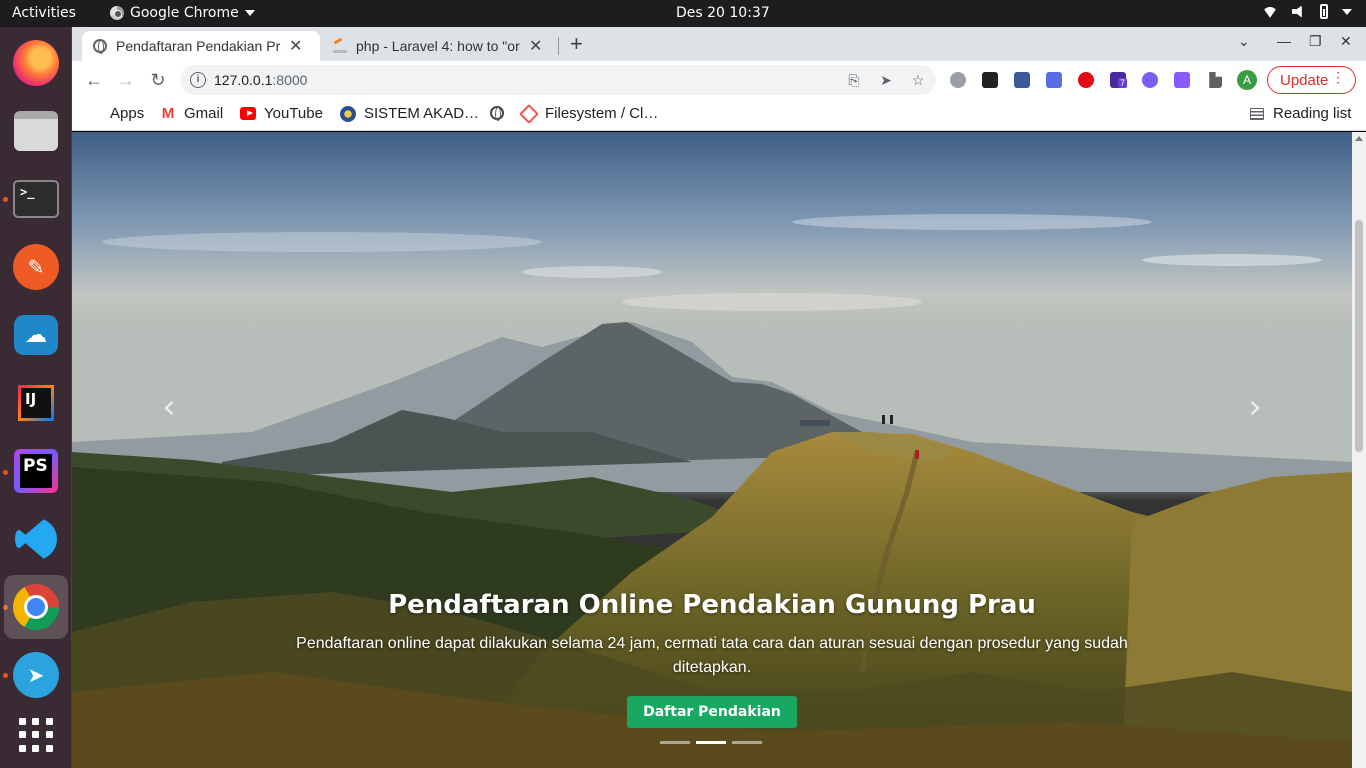 This screenshot has width=1366, height=768. What do you see at coordinates (126, 80) in the screenshot?
I see `forward-button: →` at bounding box center [126, 80].